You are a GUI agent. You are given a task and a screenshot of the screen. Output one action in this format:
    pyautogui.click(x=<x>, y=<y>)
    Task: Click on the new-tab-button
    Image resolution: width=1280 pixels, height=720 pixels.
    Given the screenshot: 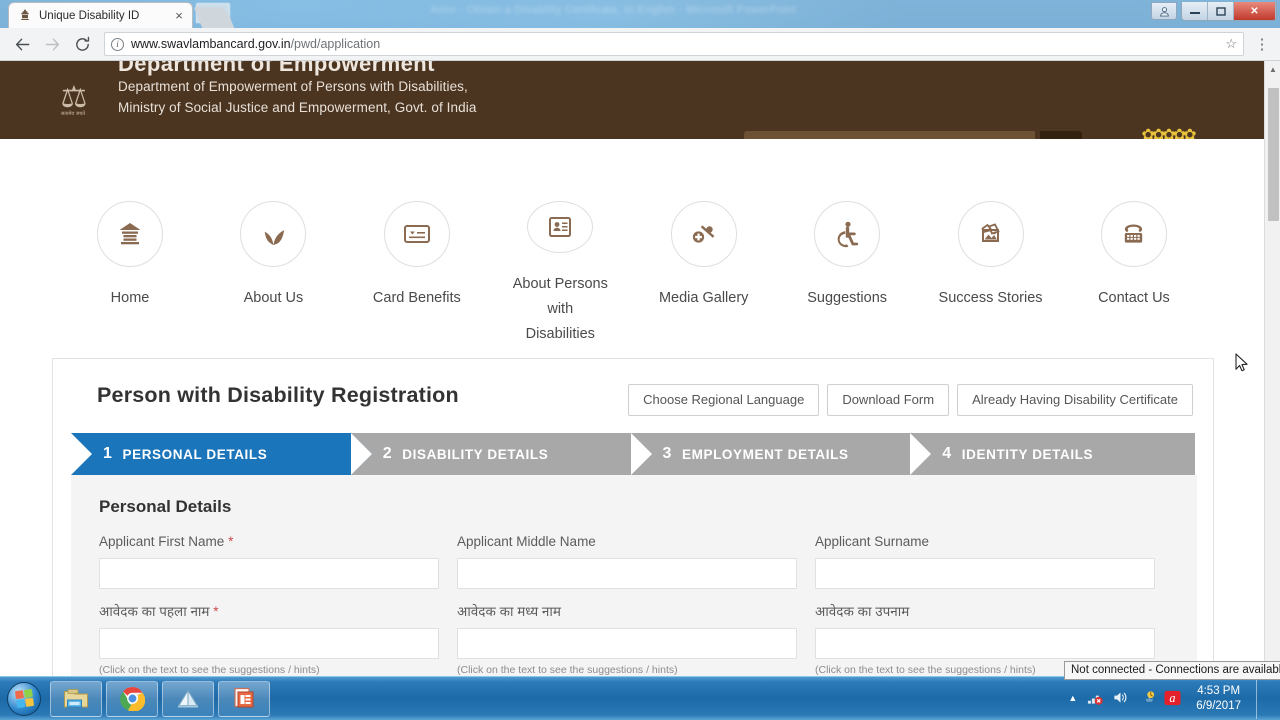 What is the action you would take?
    pyautogui.click(x=214, y=17)
    